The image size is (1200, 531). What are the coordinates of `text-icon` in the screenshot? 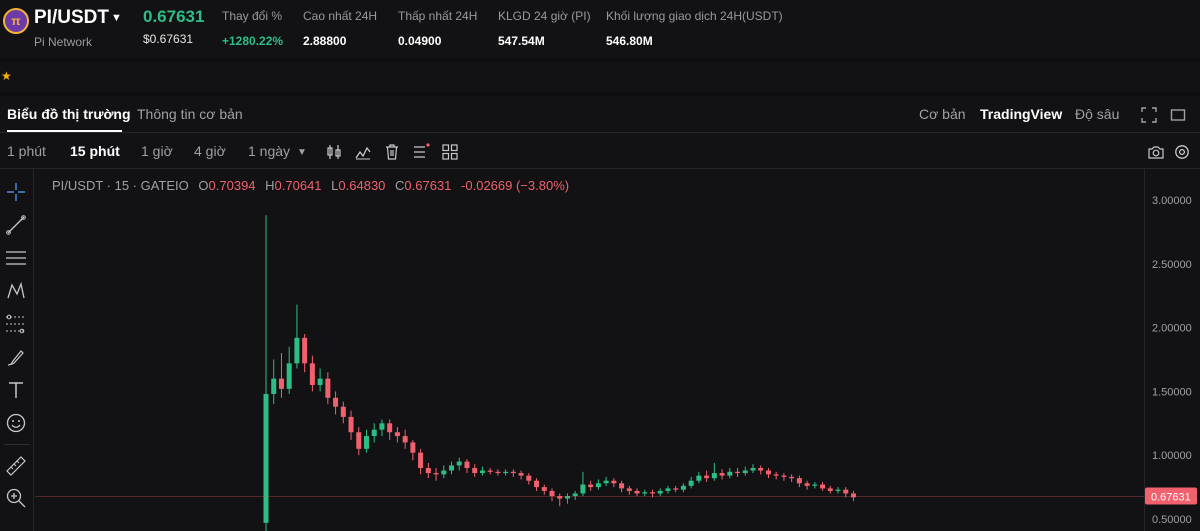 It's located at (16, 390).